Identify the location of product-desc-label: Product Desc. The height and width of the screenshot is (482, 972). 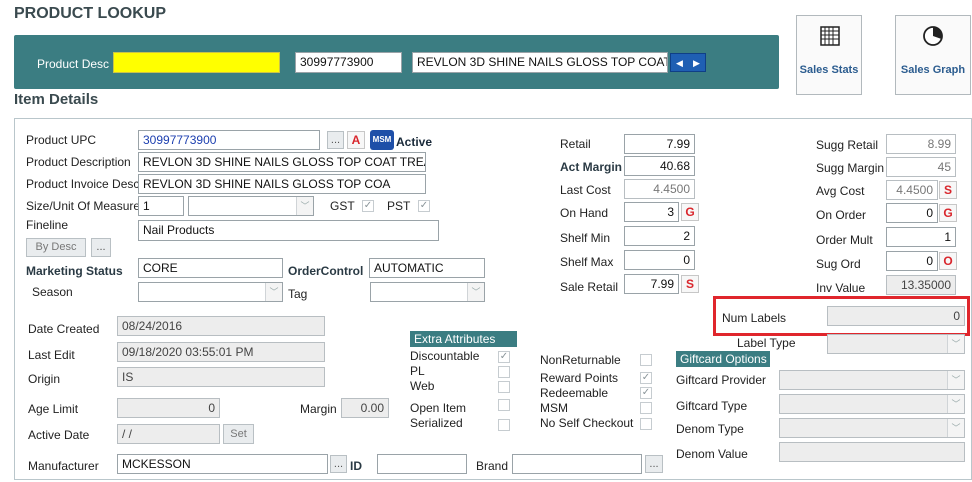
(73, 64).